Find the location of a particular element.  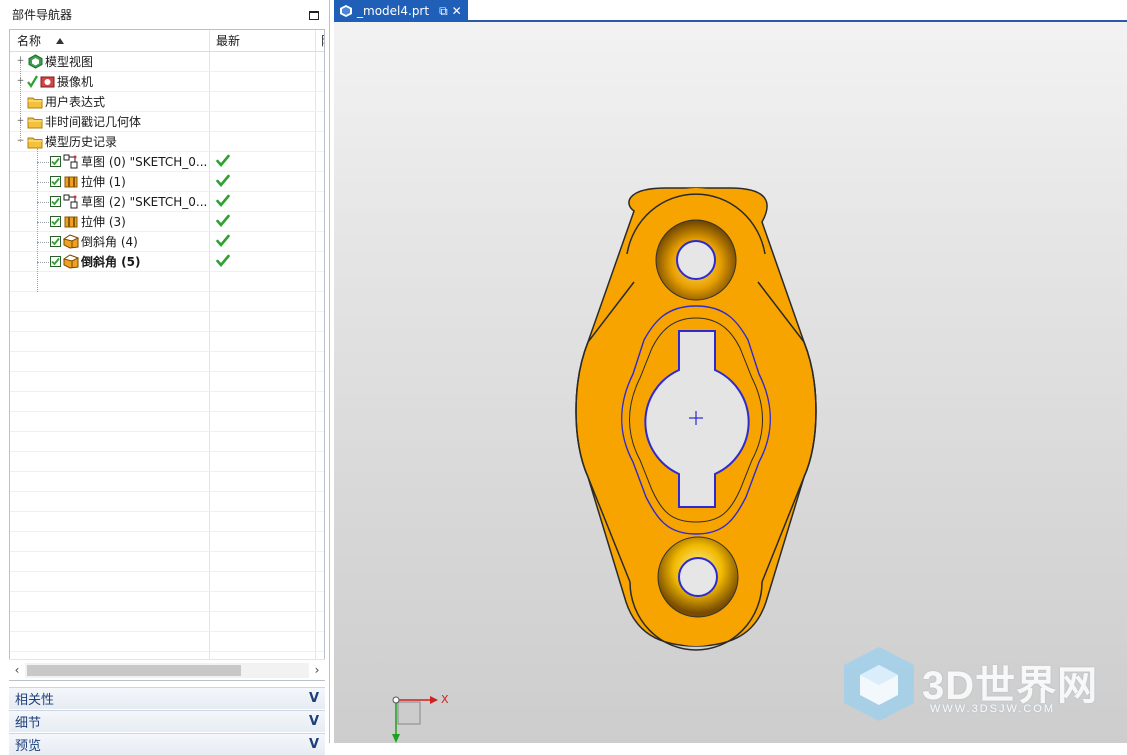

tree-row: 用户表达式 is located at coordinates (167, 102).